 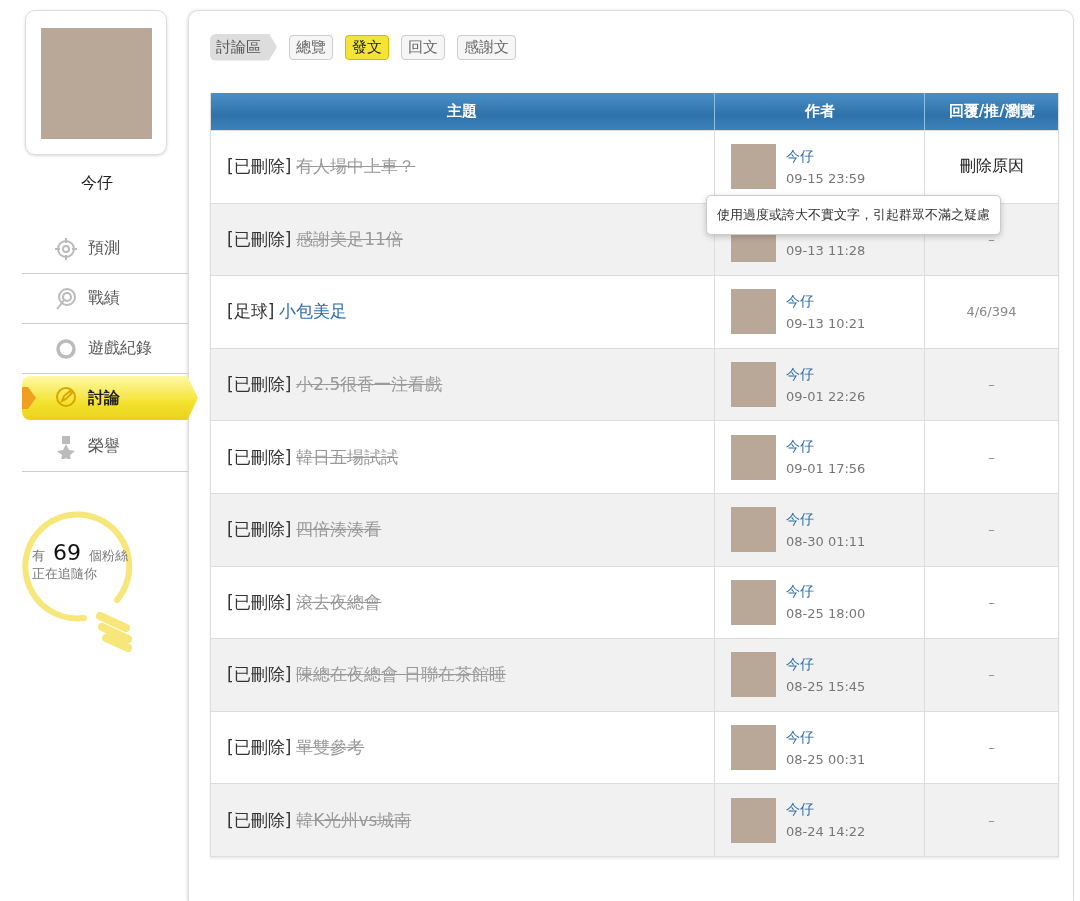 I want to click on post-time: 09-01 17:56, so click(x=826, y=469).